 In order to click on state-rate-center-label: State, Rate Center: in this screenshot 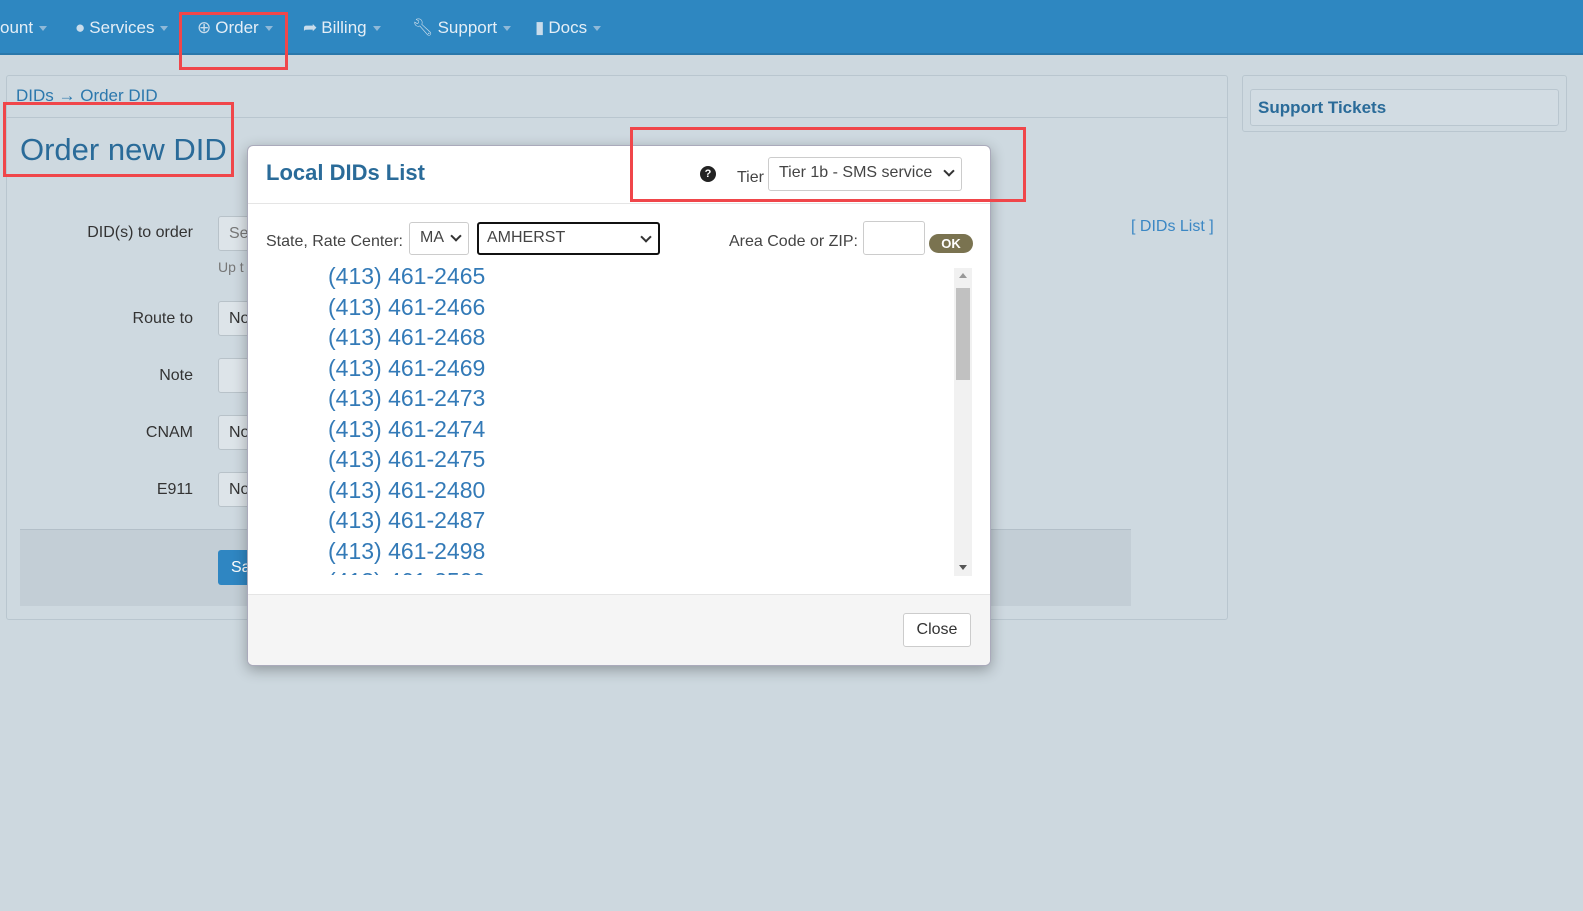, I will do `click(334, 241)`.